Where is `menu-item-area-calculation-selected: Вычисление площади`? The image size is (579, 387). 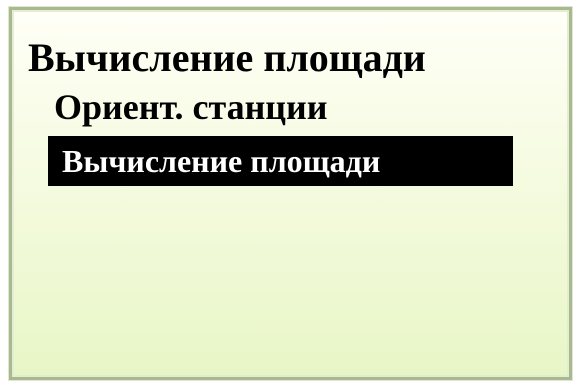
menu-item-area-calculation-selected: Вычисление площади is located at coordinates (280, 161).